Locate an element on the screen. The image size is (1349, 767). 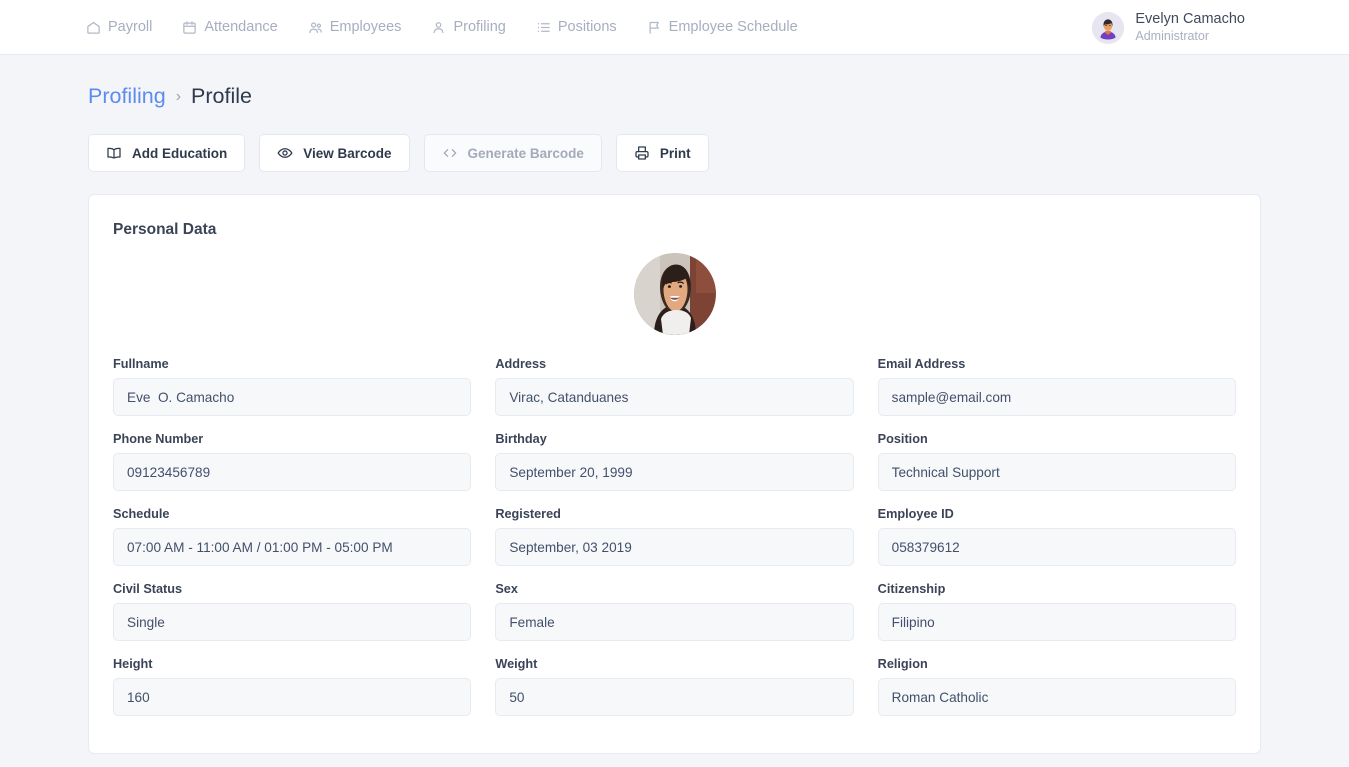
position-input: Technical Support is located at coordinates (1056, 472).